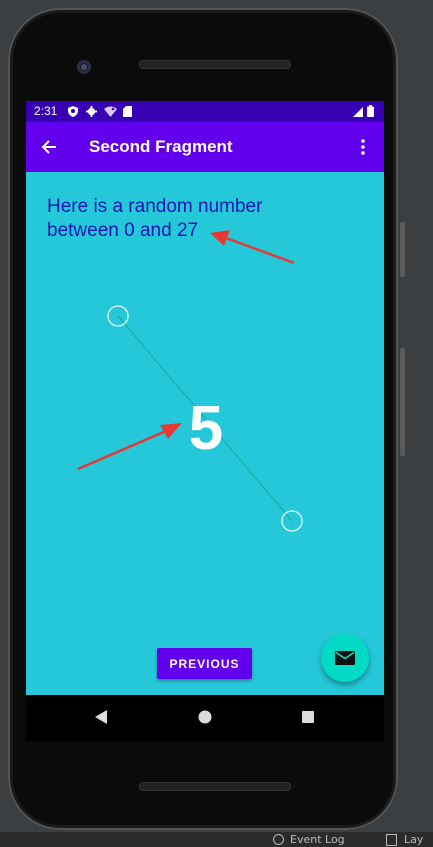 The width and height of the screenshot is (433, 847). What do you see at coordinates (84, 67) in the screenshot?
I see `front-camera` at bounding box center [84, 67].